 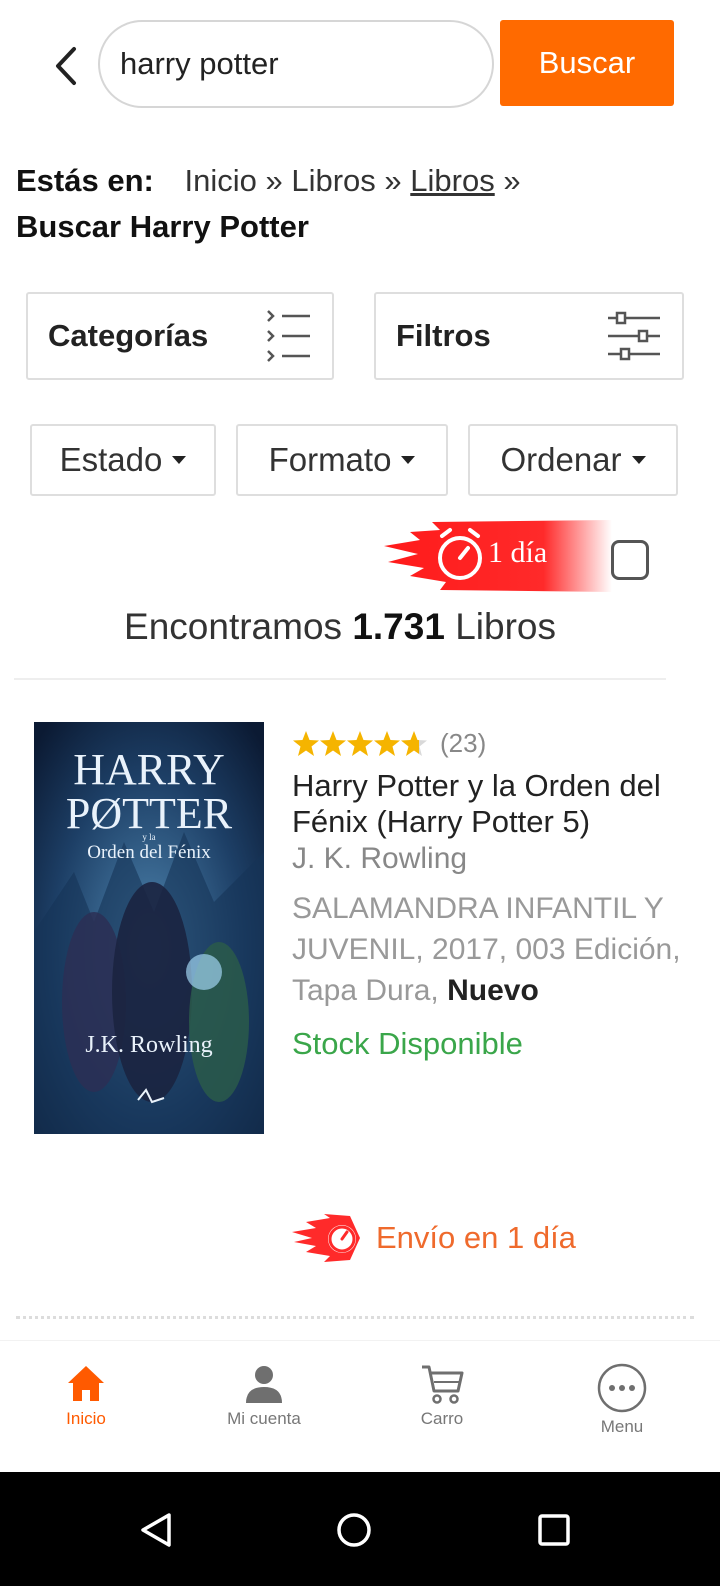 I want to click on breadcrumb-link-libros-sub: Libros, so click(x=452, y=180).